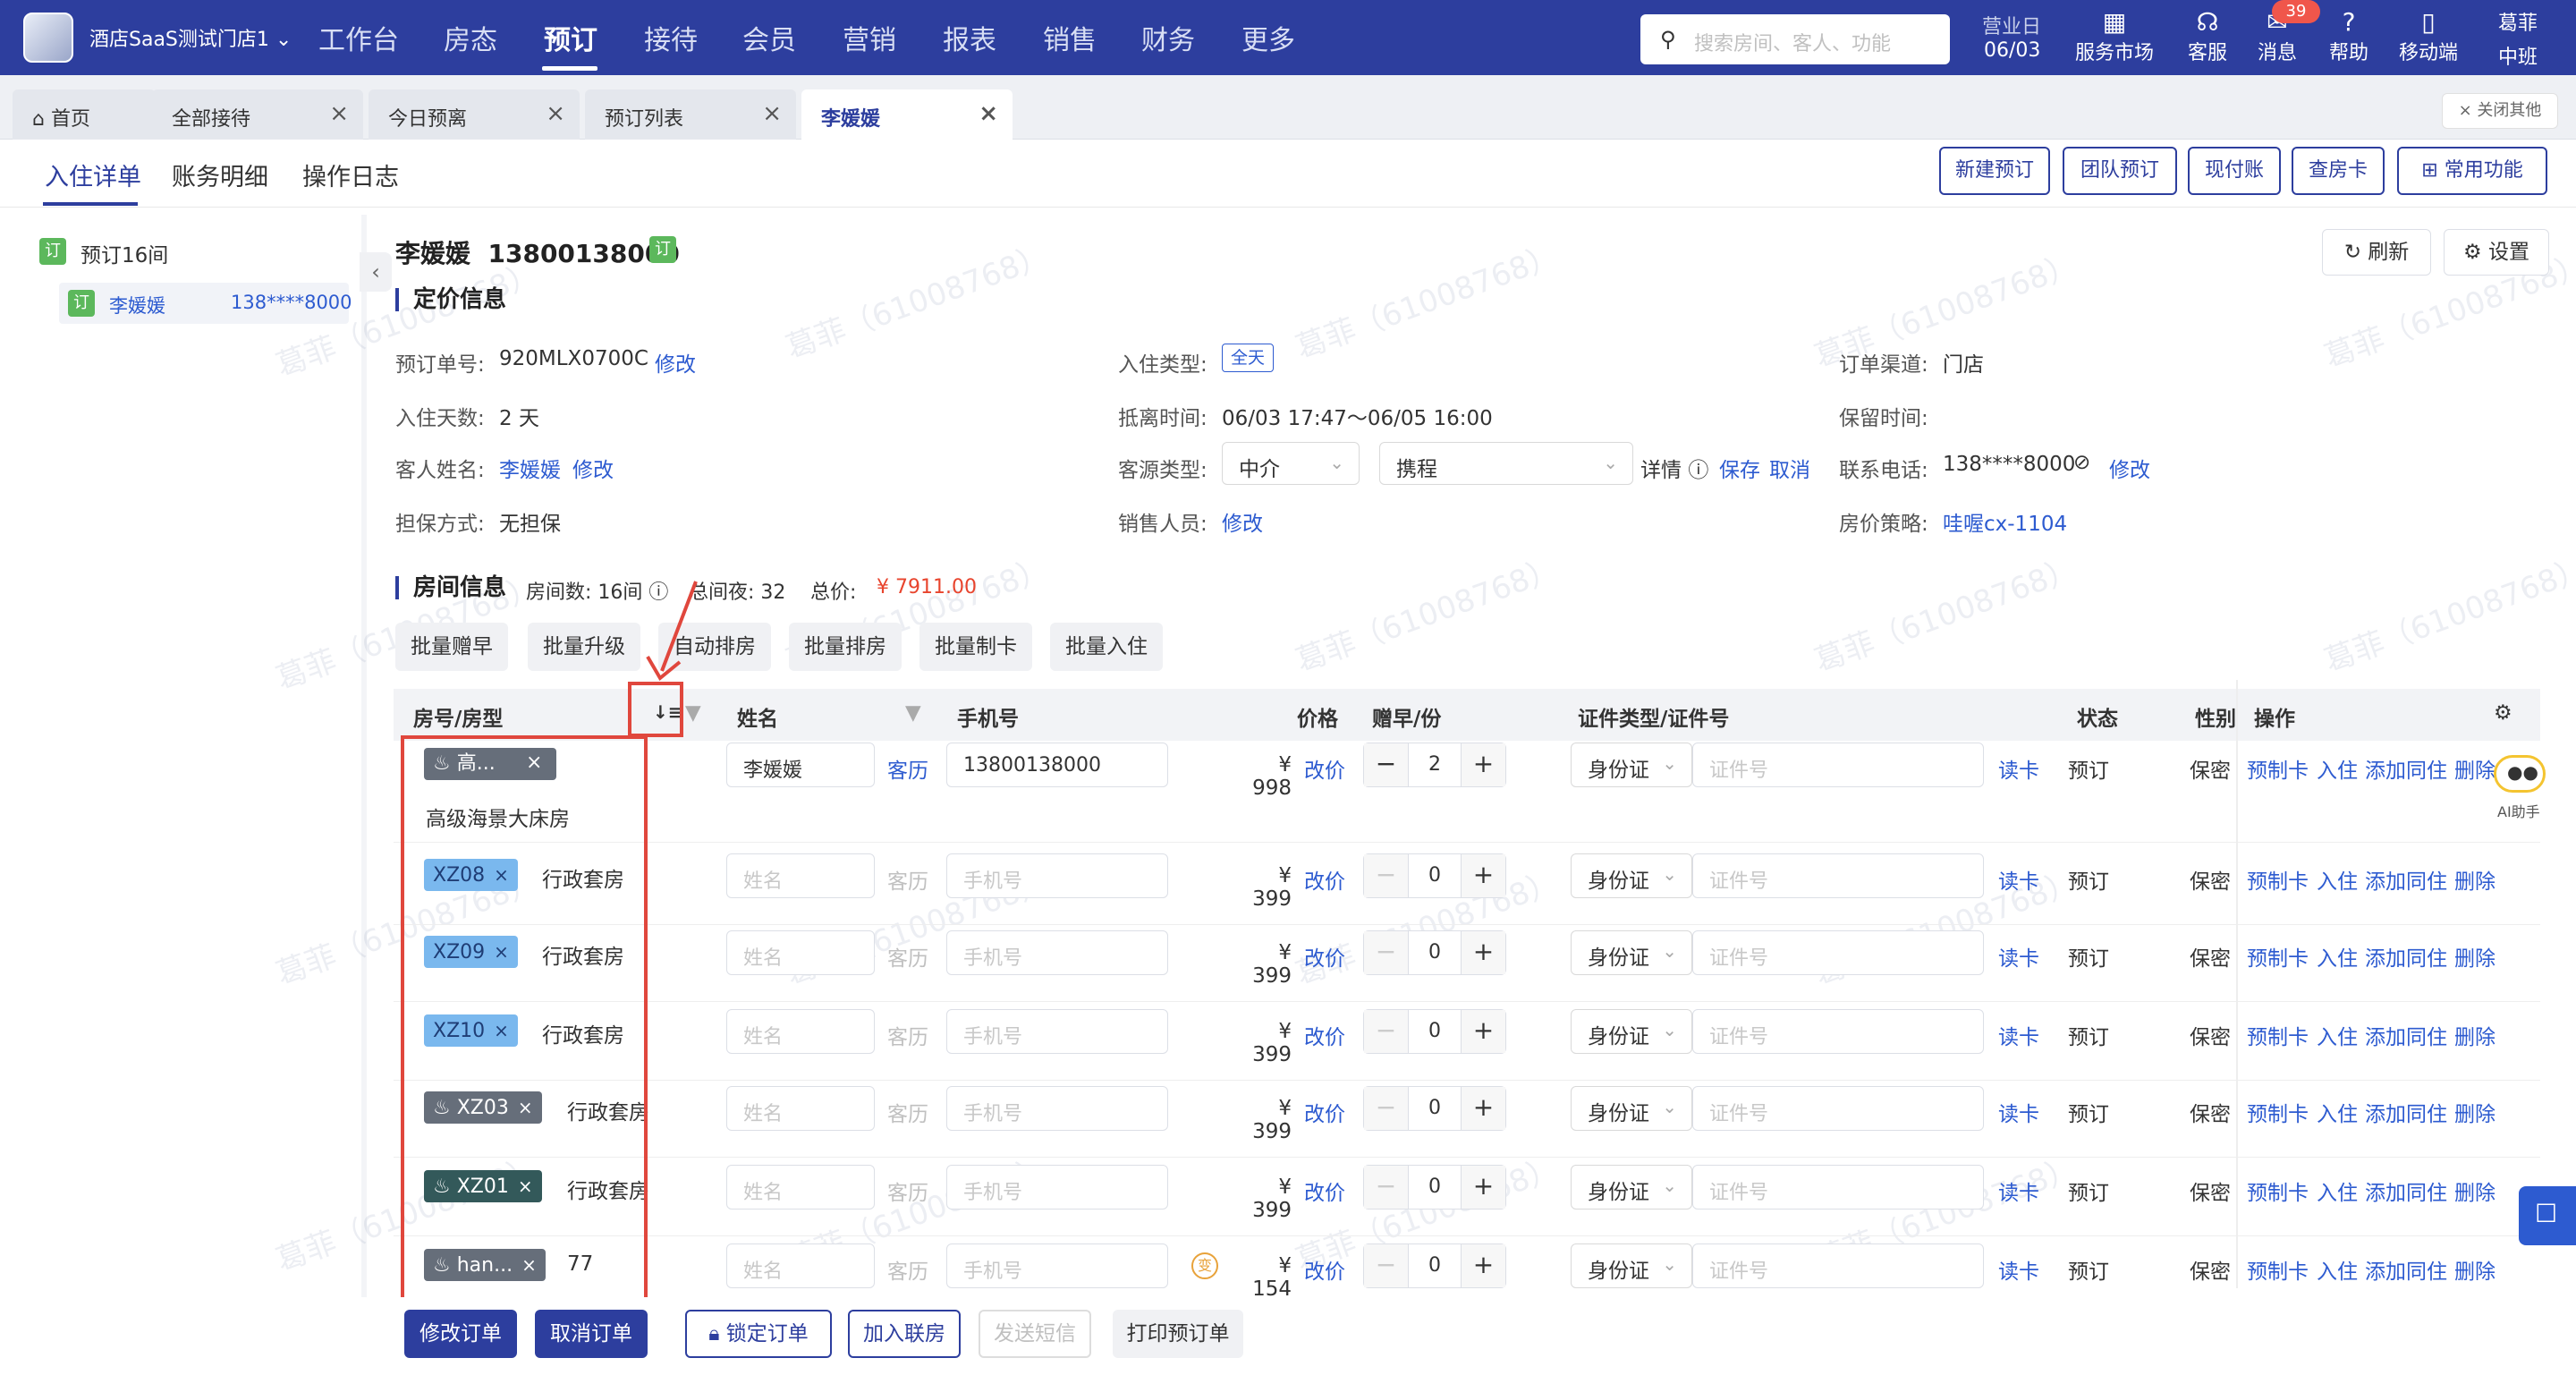  I want to click on source-type-select: 中介 ⌄, so click(1291, 463).